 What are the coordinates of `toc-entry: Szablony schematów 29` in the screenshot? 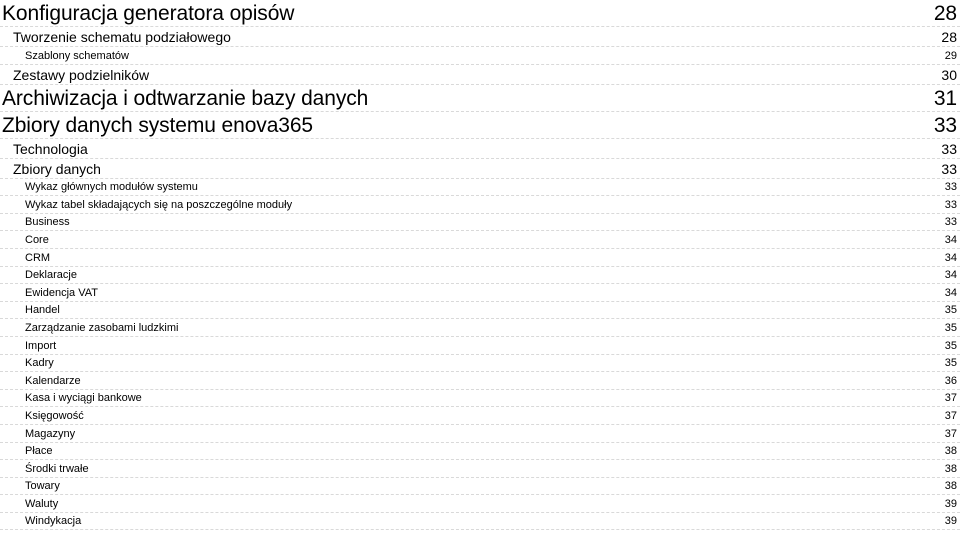 It's located at (480, 56).